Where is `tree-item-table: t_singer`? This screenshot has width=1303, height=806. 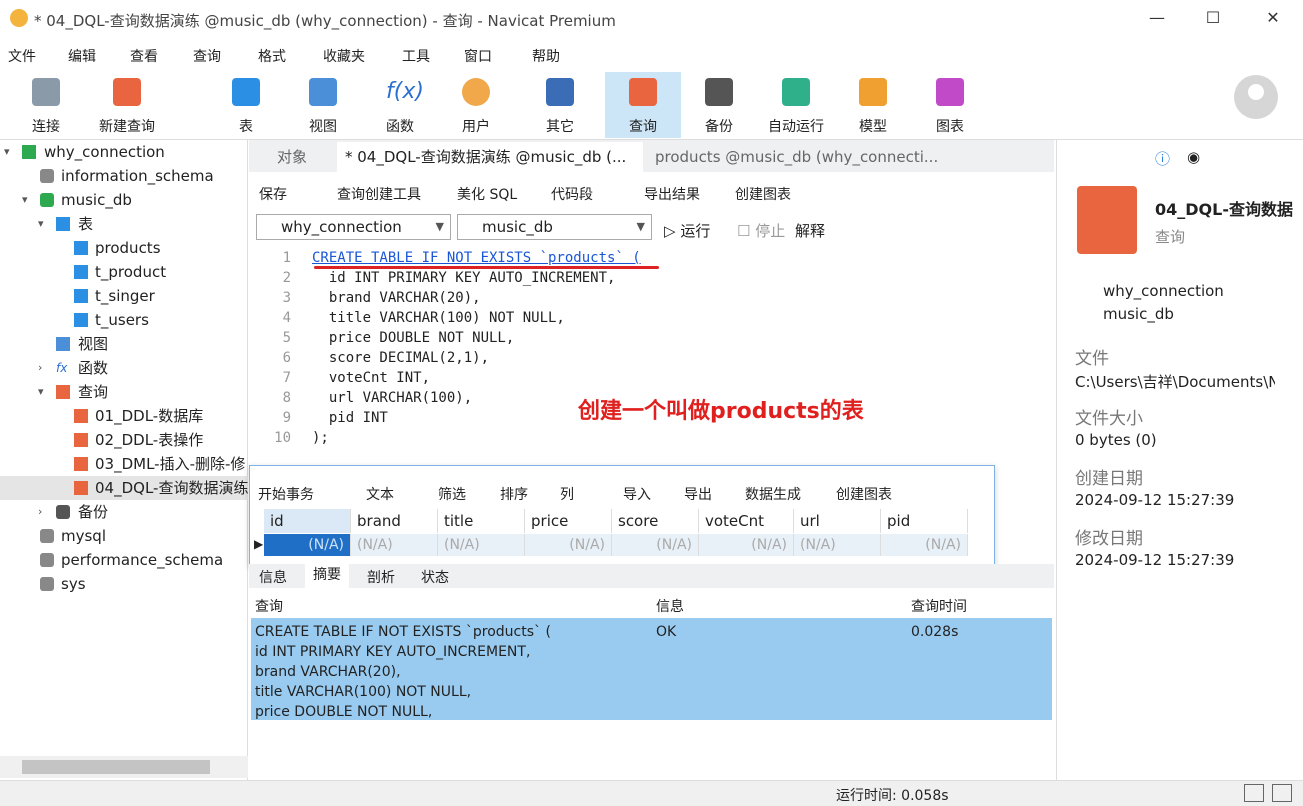 tree-item-table: t_singer is located at coordinates (124, 296).